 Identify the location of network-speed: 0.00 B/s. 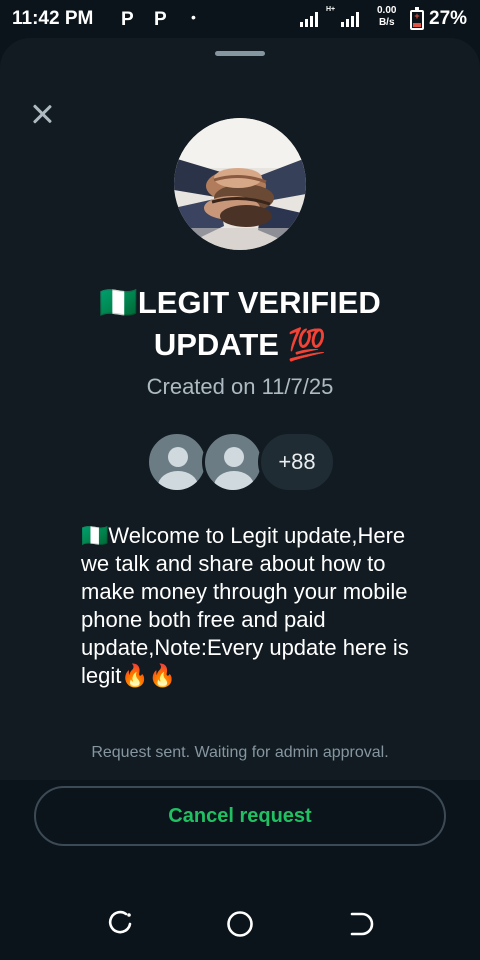
(386, 17).